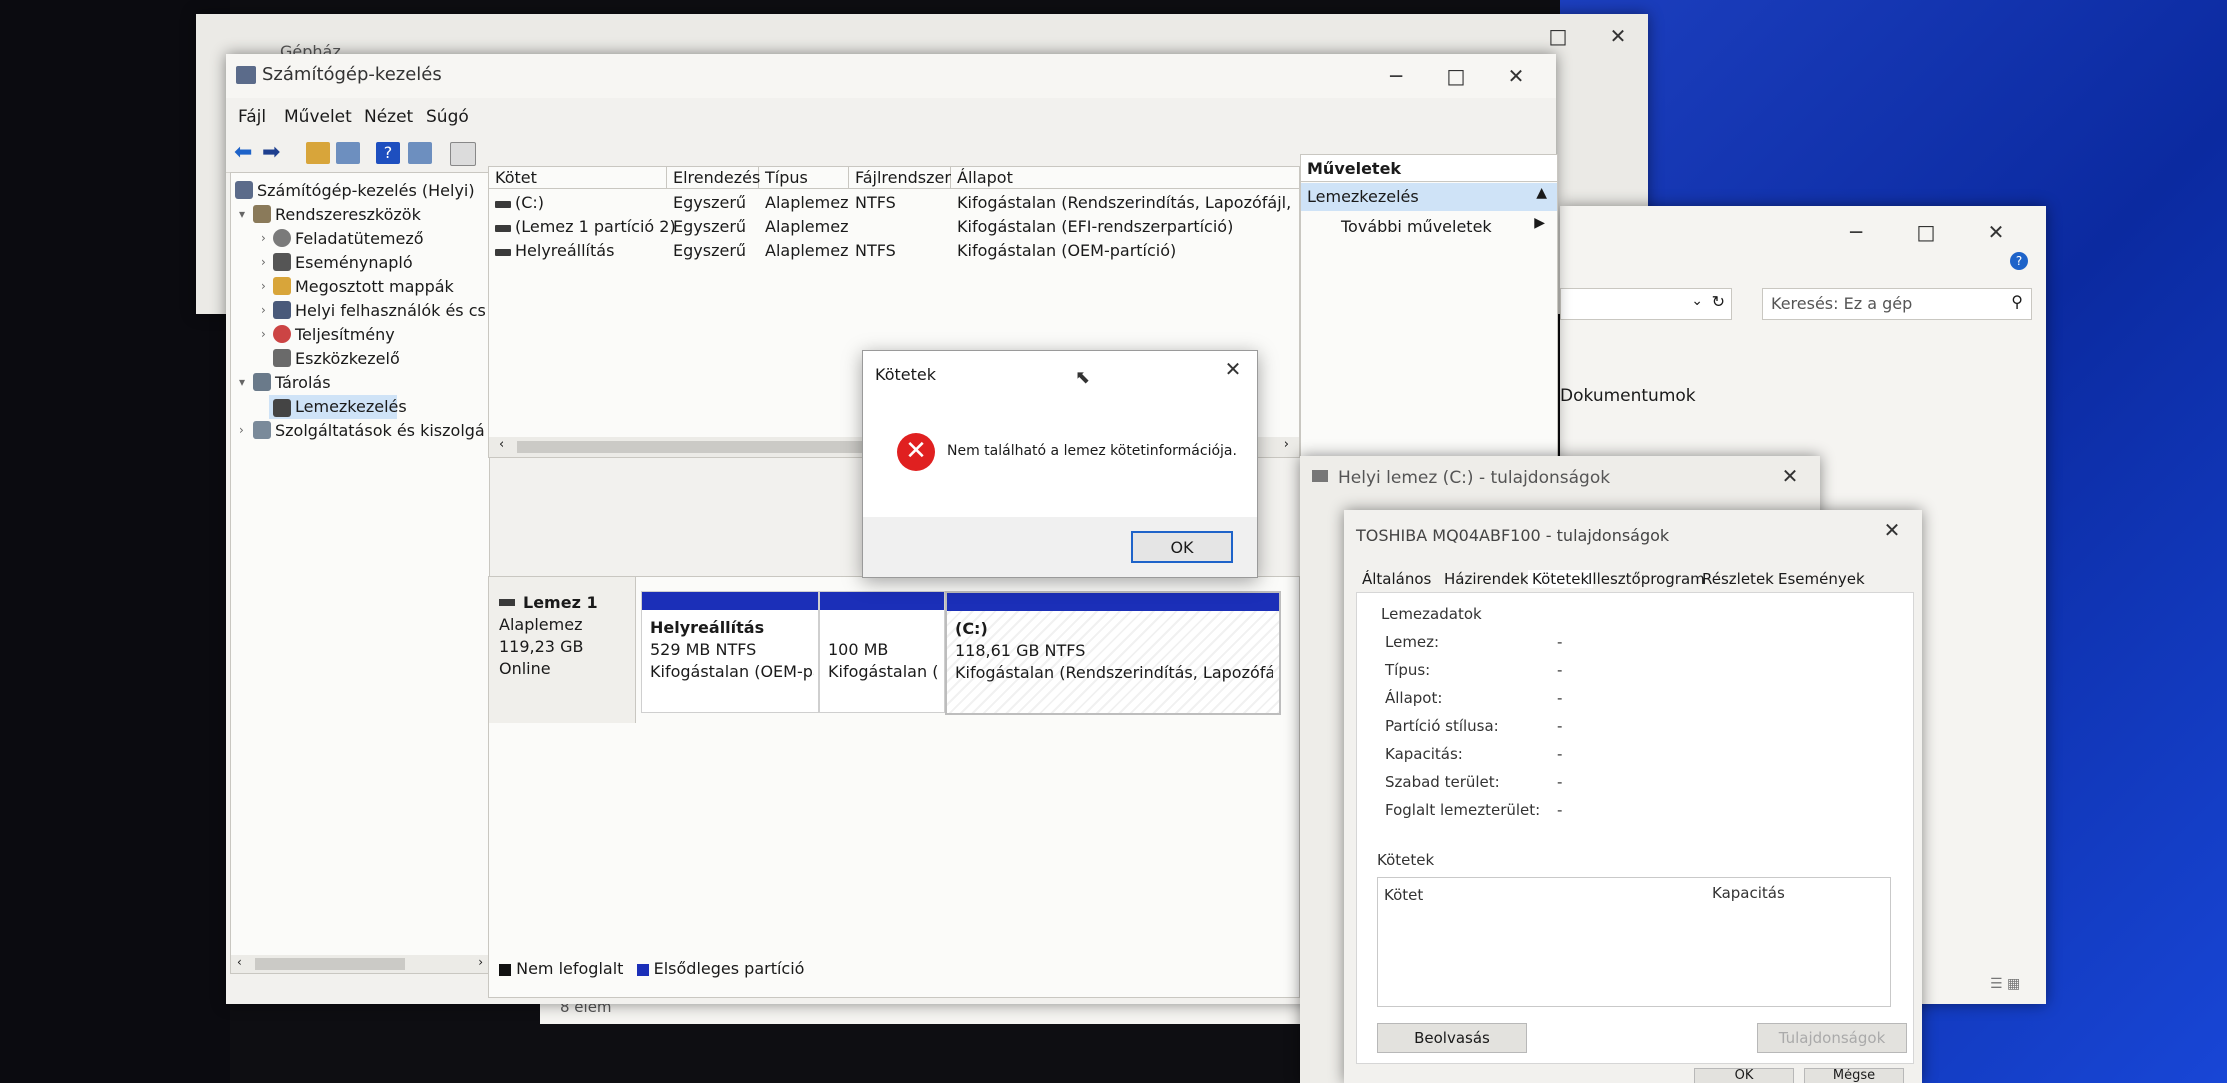  Describe the element at coordinates (366, 190) in the screenshot. I see `tree-root: Számítógép-kezelés (Helyi)` at that location.